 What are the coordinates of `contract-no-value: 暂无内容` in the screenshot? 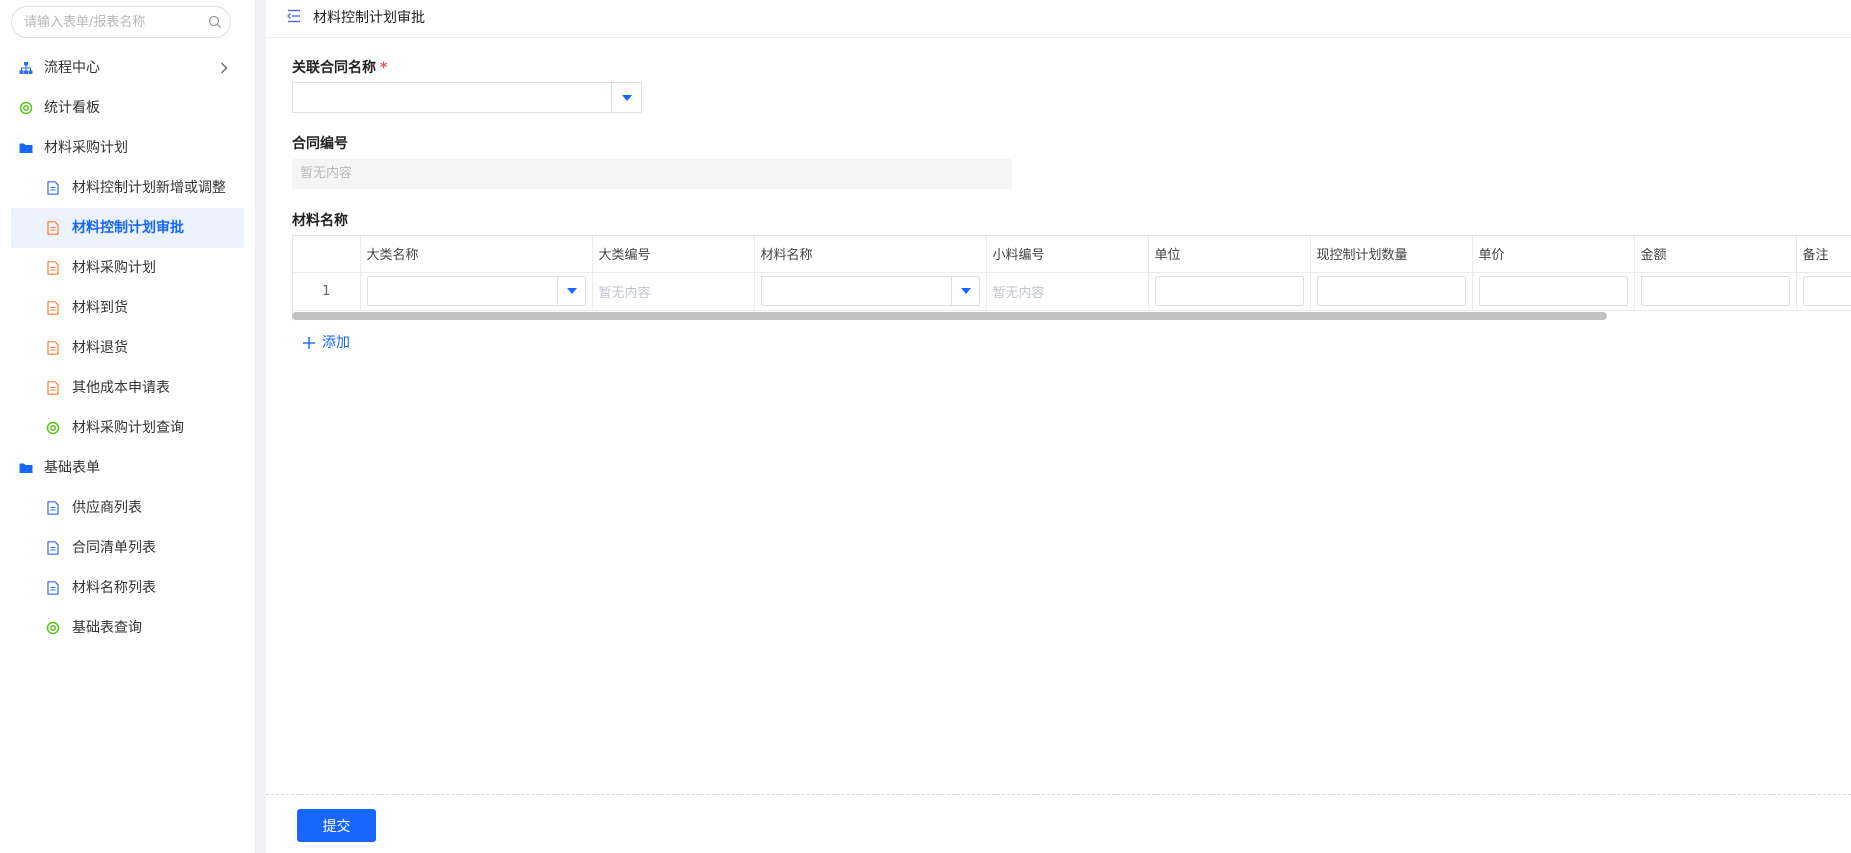 It's located at (652, 174).